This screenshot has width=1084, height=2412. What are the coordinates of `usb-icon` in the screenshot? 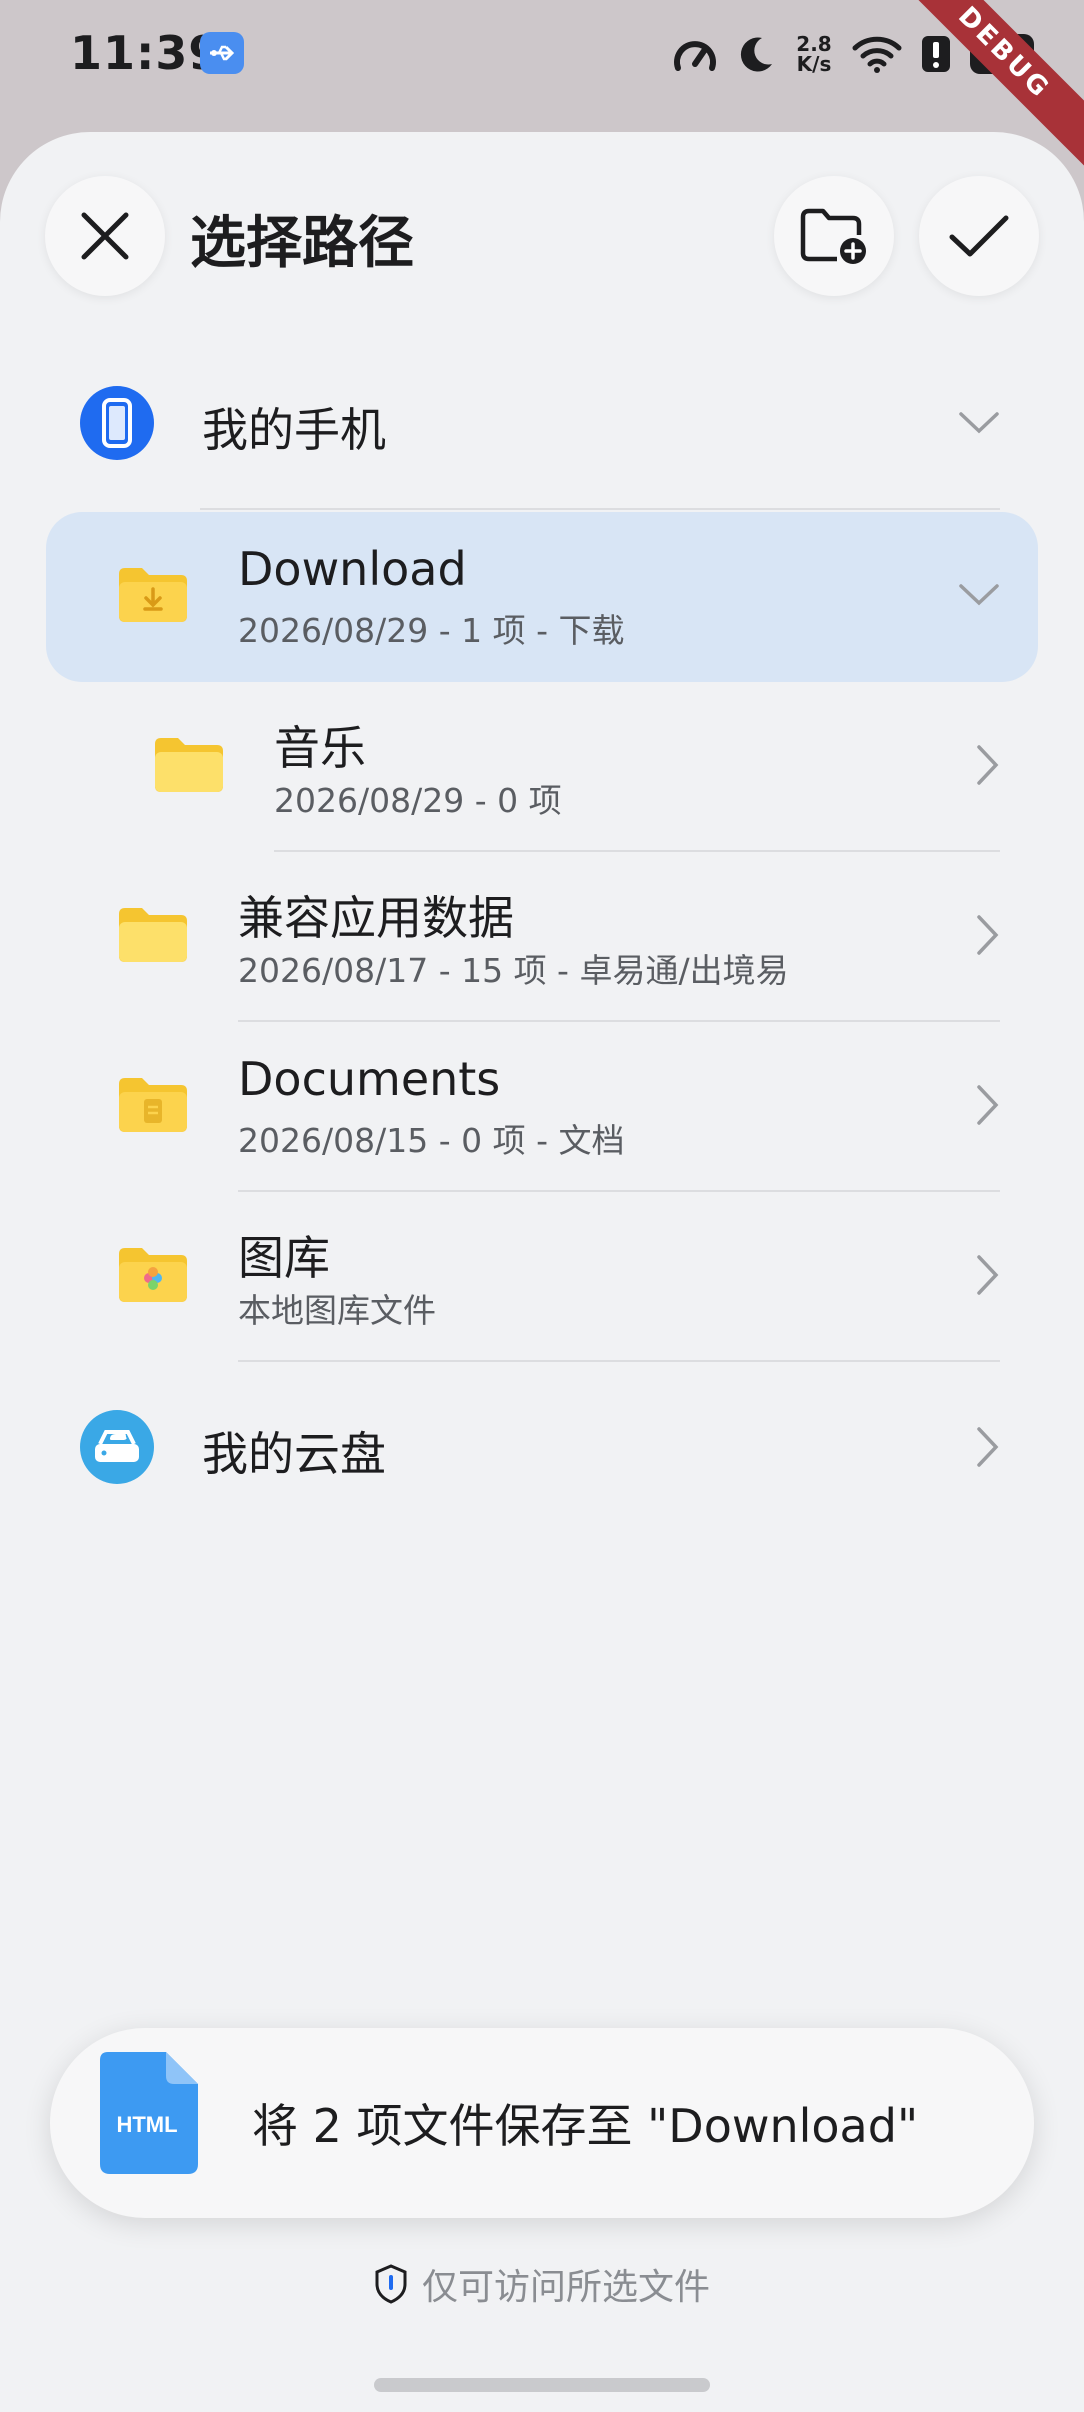 It's located at (222, 53).